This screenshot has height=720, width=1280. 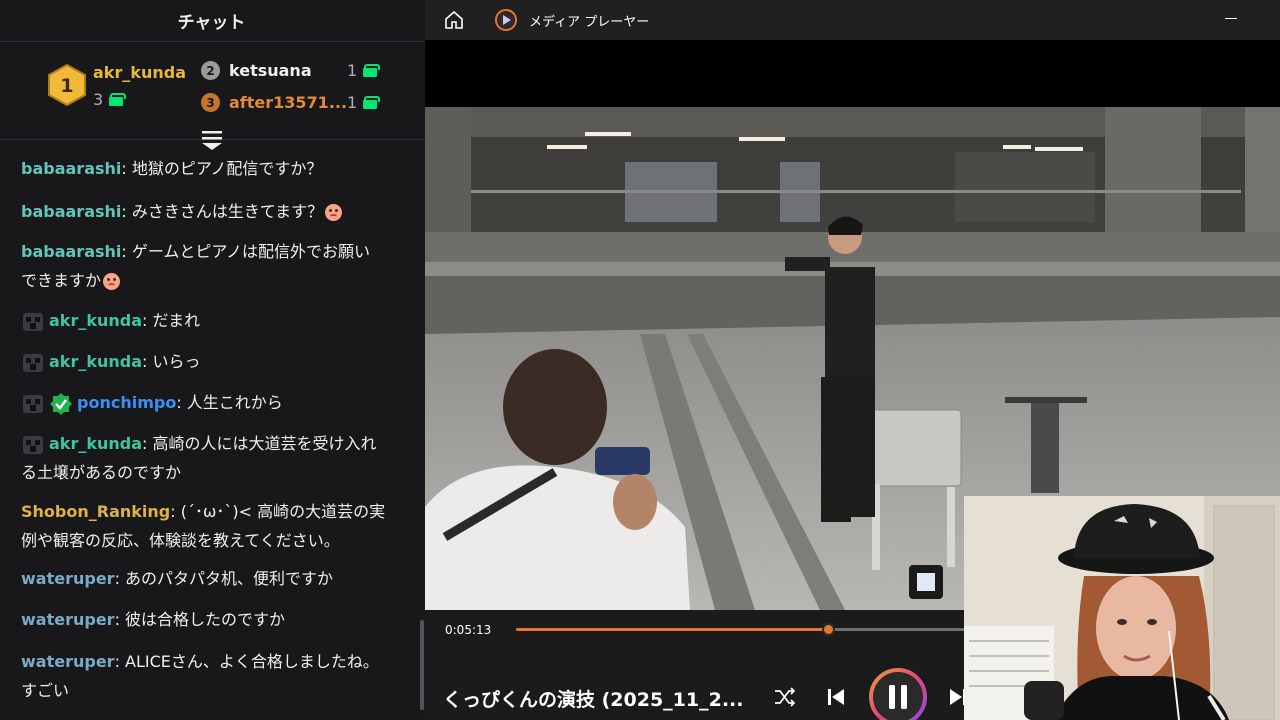 I want to click on chat-title: チャット, so click(x=211, y=23).